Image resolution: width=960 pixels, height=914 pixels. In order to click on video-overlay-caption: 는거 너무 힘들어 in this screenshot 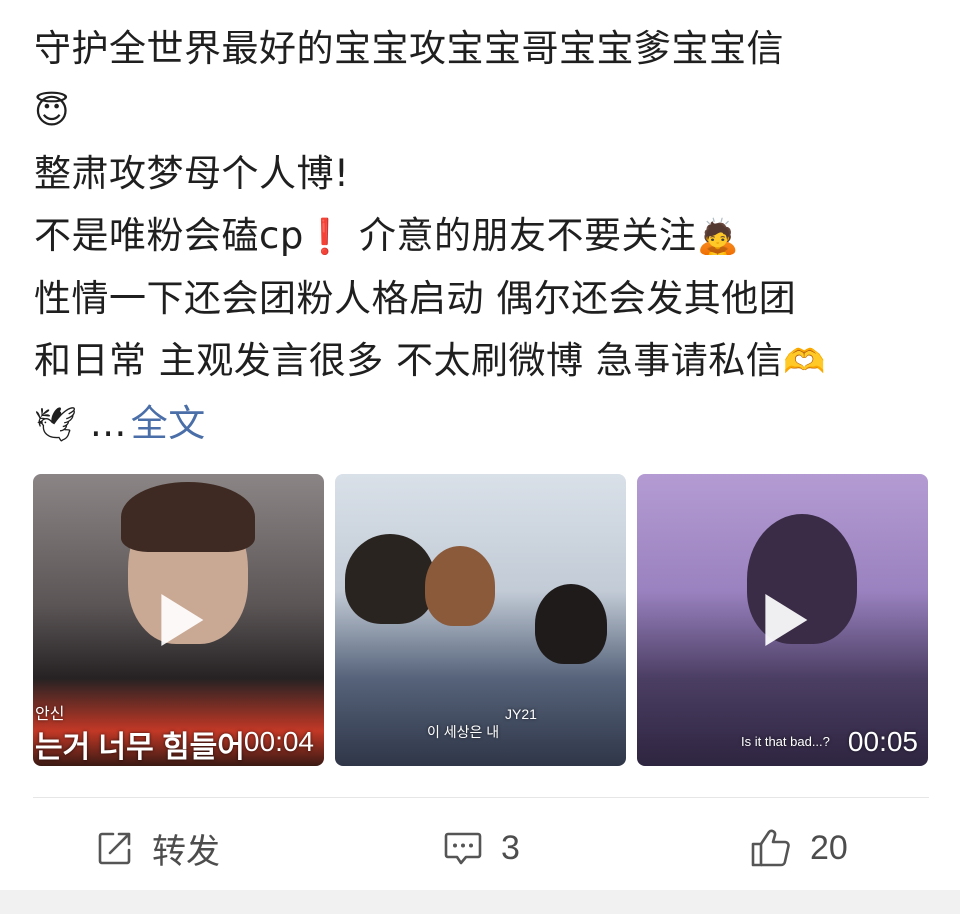, I will do `click(140, 747)`.